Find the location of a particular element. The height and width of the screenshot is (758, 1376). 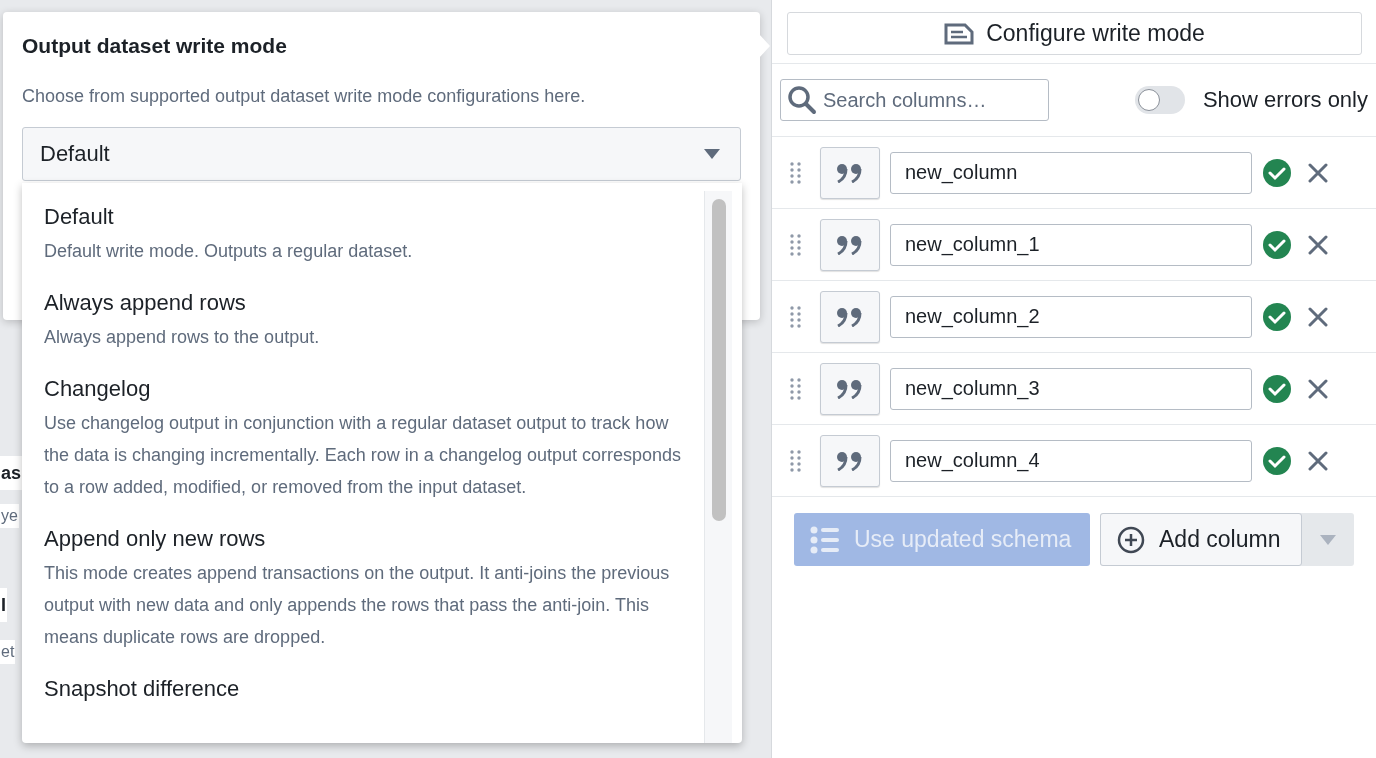

background-text: I is located at coordinates (3, 605).